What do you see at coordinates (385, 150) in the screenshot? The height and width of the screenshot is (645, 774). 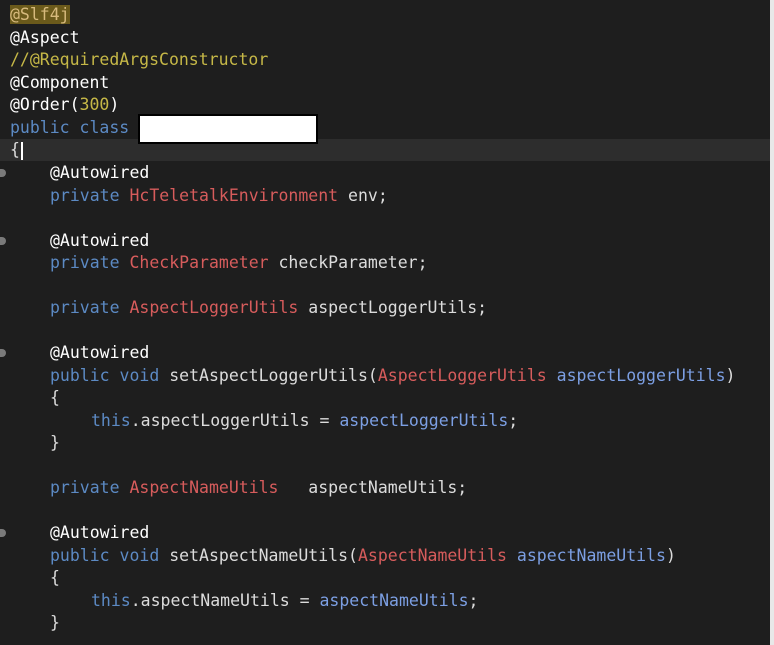 I see `current-line: {` at bounding box center [385, 150].